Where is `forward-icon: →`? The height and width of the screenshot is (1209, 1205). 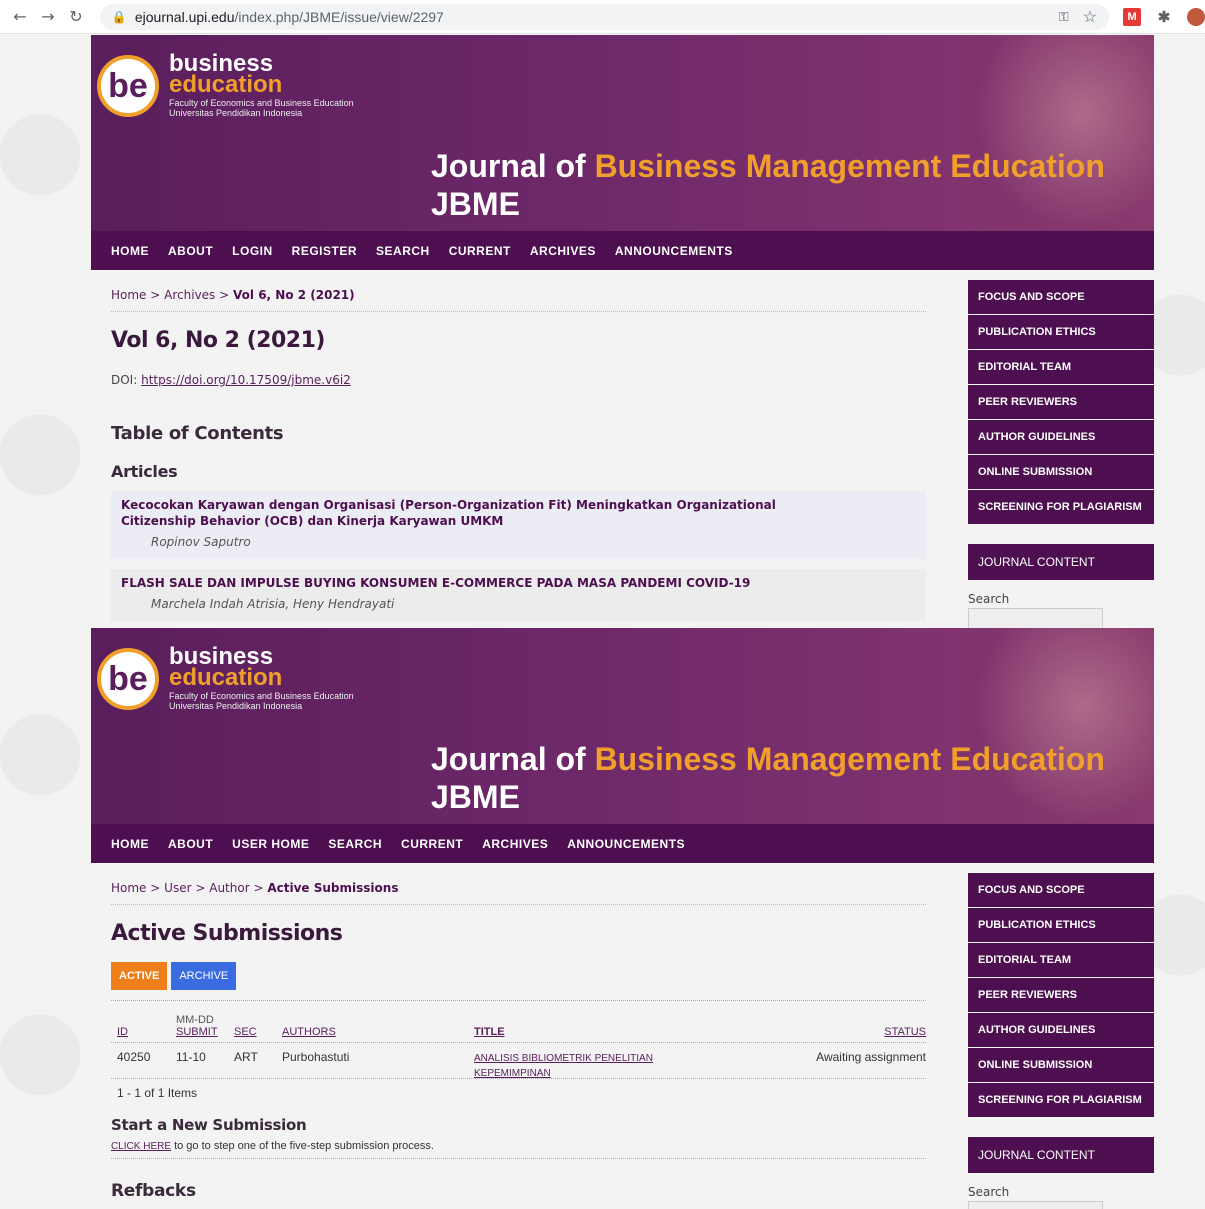 forward-icon: → is located at coordinates (48, 16).